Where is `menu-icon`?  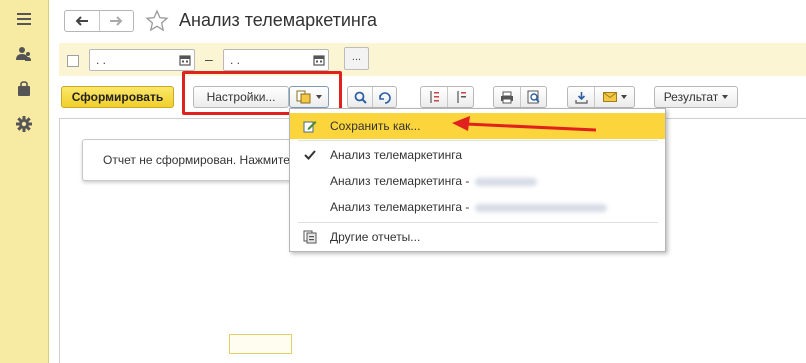 menu-icon is located at coordinates (24, 19).